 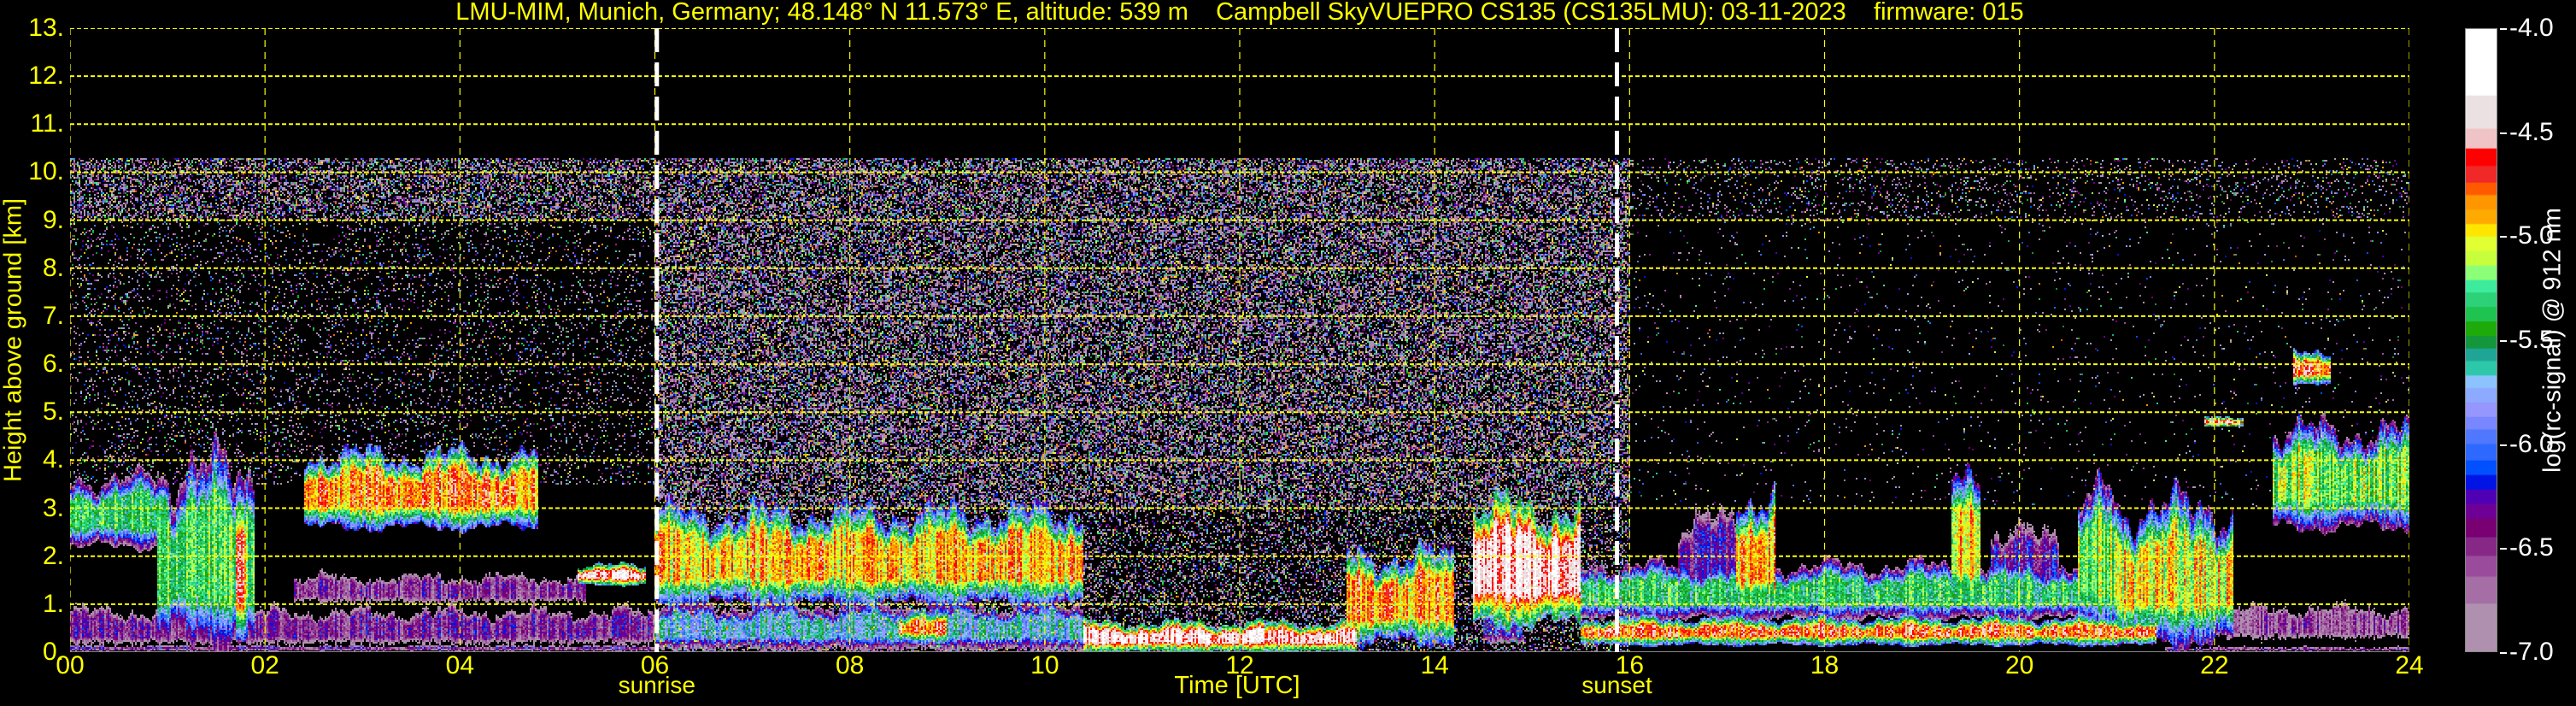 What do you see at coordinates (53, 412) in the screenshot?
I see `y-tick-label: 5.` at bounding box center [53, 412].